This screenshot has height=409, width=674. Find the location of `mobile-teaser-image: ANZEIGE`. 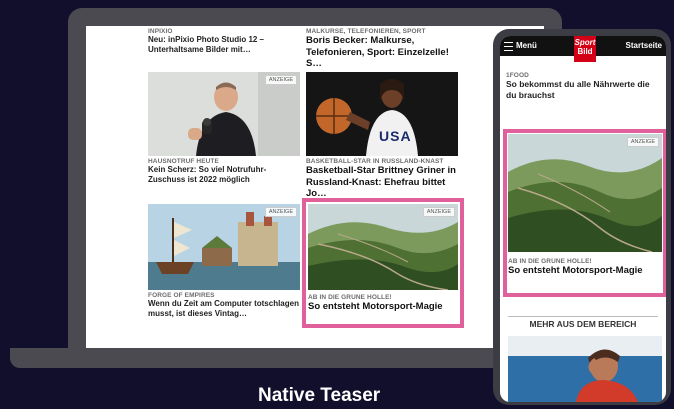

mobile-teaser-image: ANZEIGE is located at coordinates (585, 193).